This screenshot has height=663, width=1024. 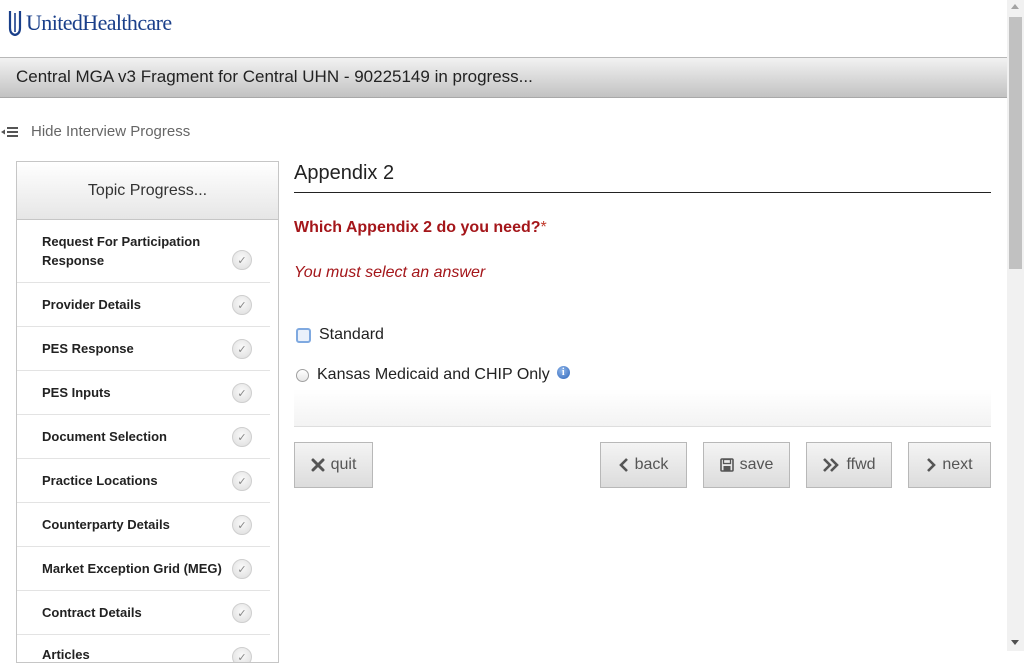 What do you see at coordinates (417, 227) in the screenshot?
I see `question-label: Which Appendix 2 do you need?` at bounding box center [417, 227].